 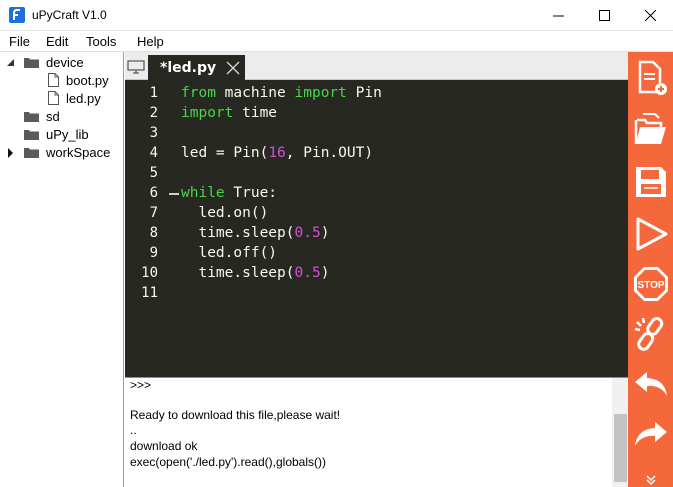 What do you see at coordinates (229, 193) in the screenshot?
I see `code-line: while True:` at bounding box center [229, 193].